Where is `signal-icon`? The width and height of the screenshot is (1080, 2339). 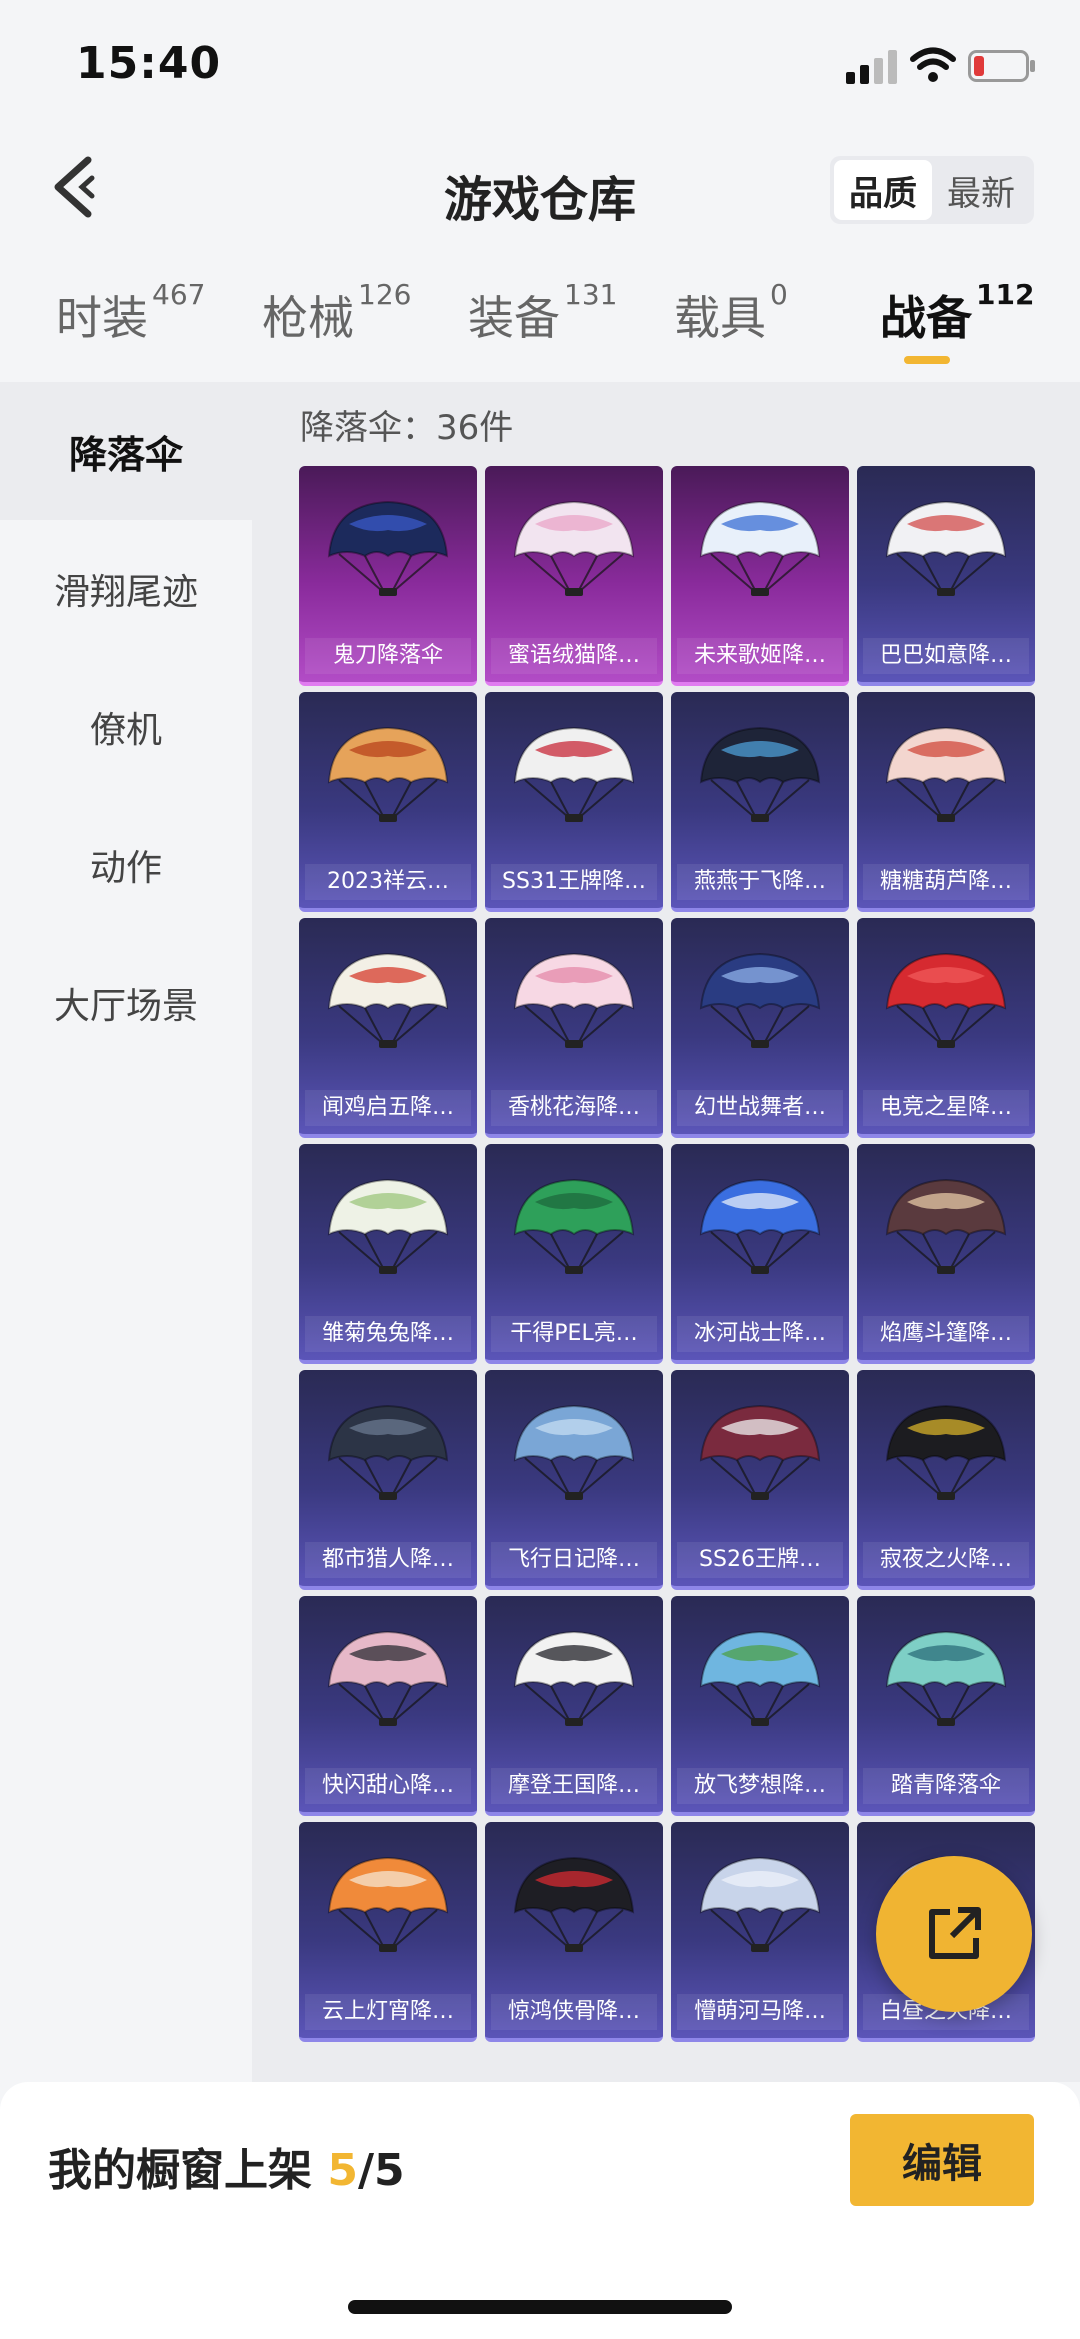
signal-icon is located at coordinates (871, 67).